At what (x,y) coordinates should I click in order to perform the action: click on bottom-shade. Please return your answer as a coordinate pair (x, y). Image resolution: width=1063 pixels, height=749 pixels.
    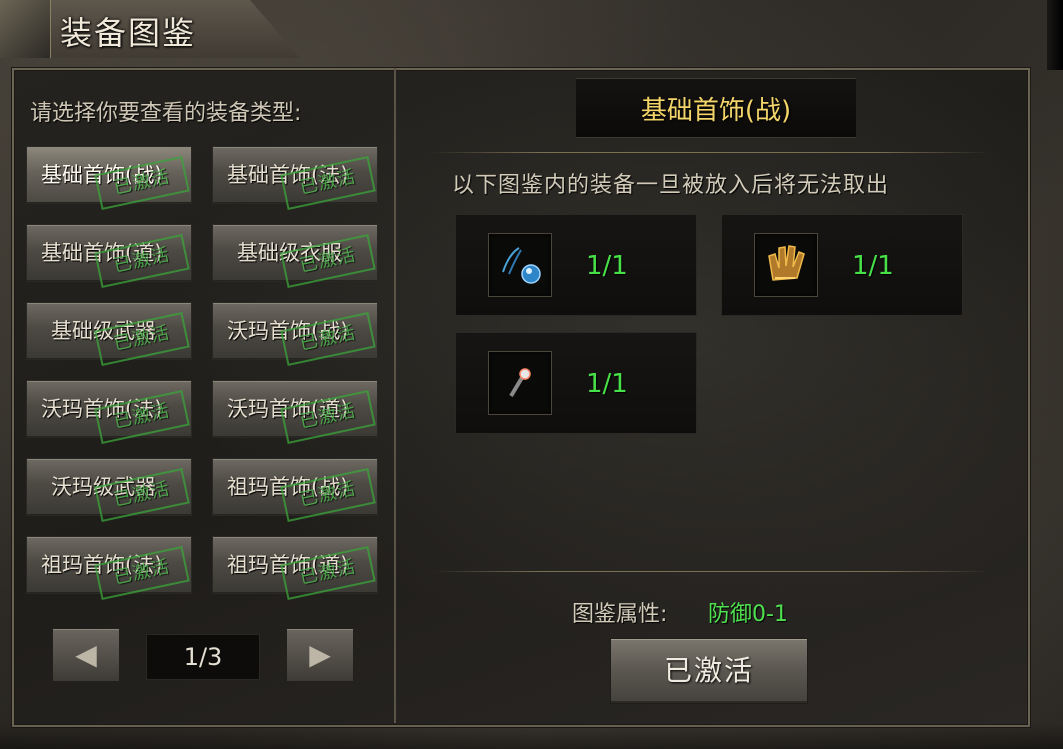
    Looking at the image, I should click on (531, 736).